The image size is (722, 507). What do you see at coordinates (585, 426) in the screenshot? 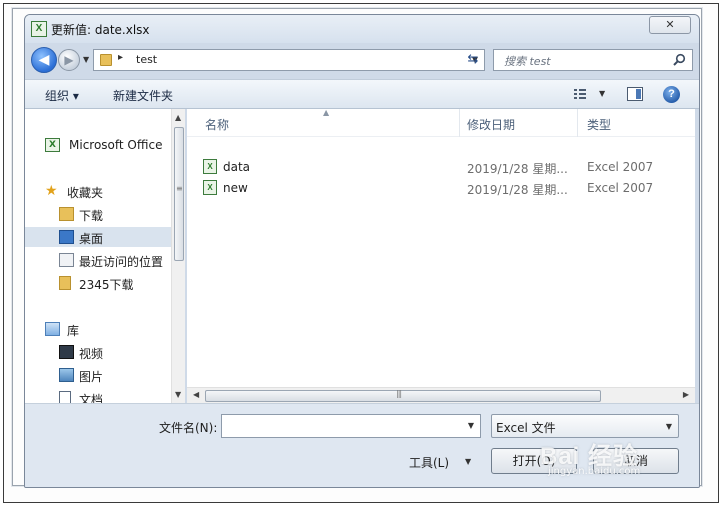
I see `filetype-select: Excel 文件 ▼` at bounding box center [585, 426].